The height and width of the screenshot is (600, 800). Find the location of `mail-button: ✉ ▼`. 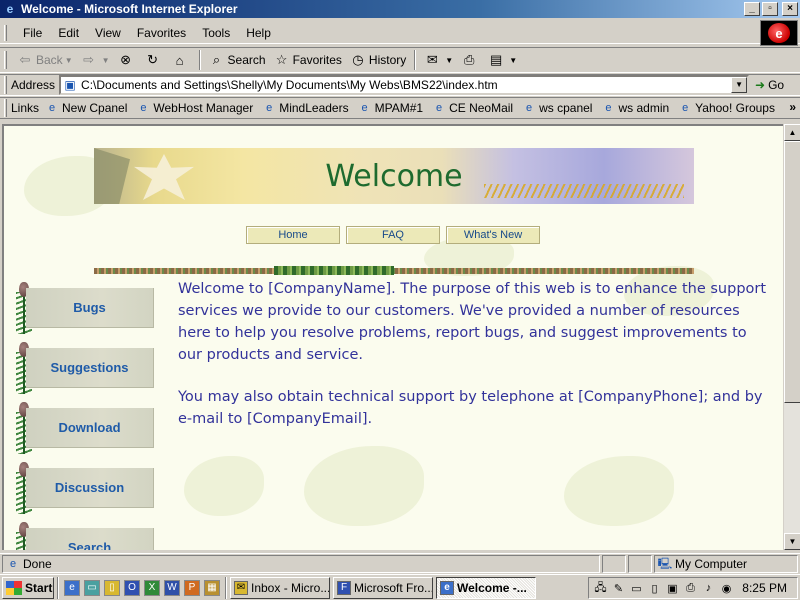

mail-button: ✉ ▼ is located at coordinates (438, 60).